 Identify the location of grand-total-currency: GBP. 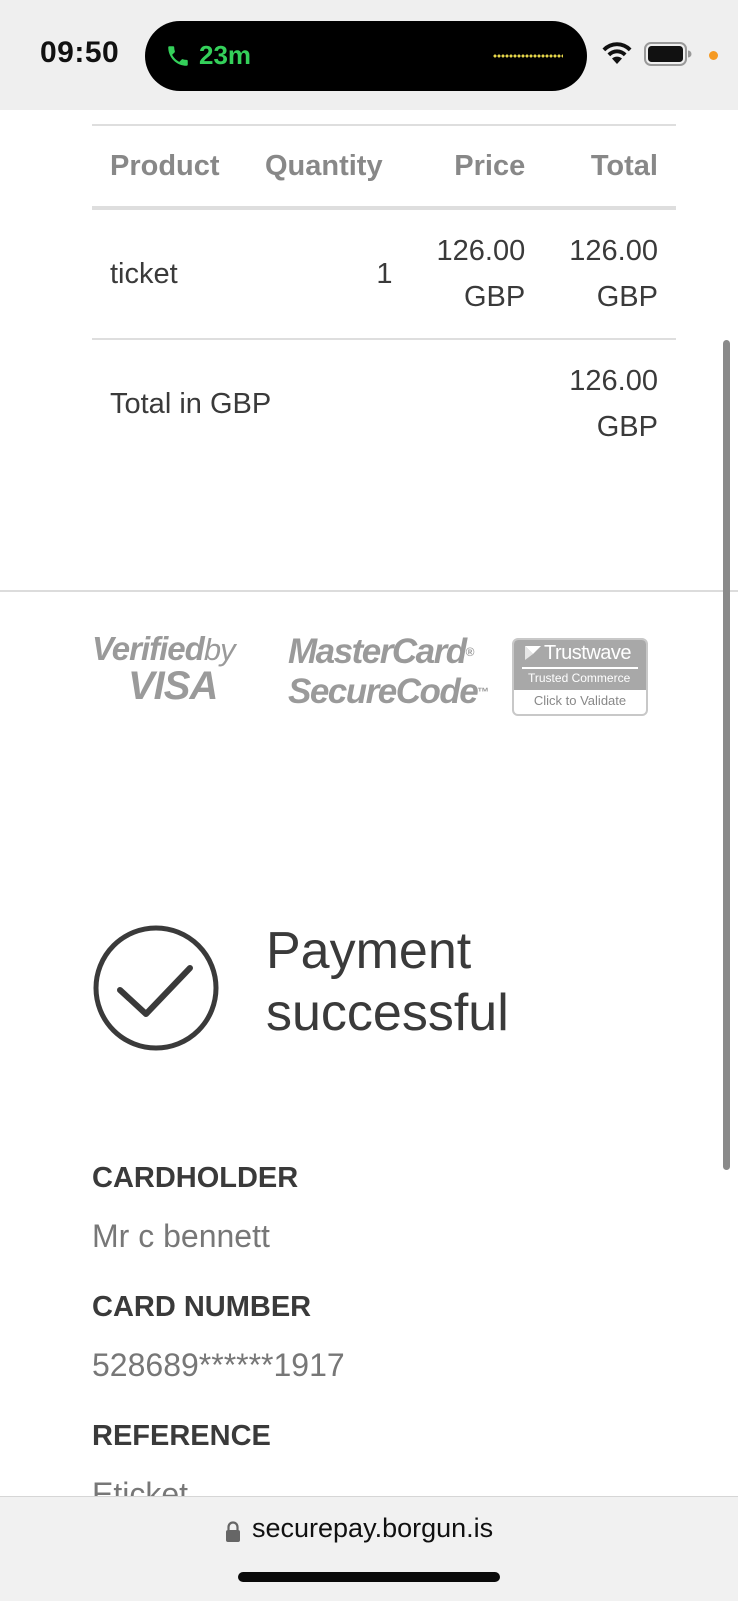
(627, 427).